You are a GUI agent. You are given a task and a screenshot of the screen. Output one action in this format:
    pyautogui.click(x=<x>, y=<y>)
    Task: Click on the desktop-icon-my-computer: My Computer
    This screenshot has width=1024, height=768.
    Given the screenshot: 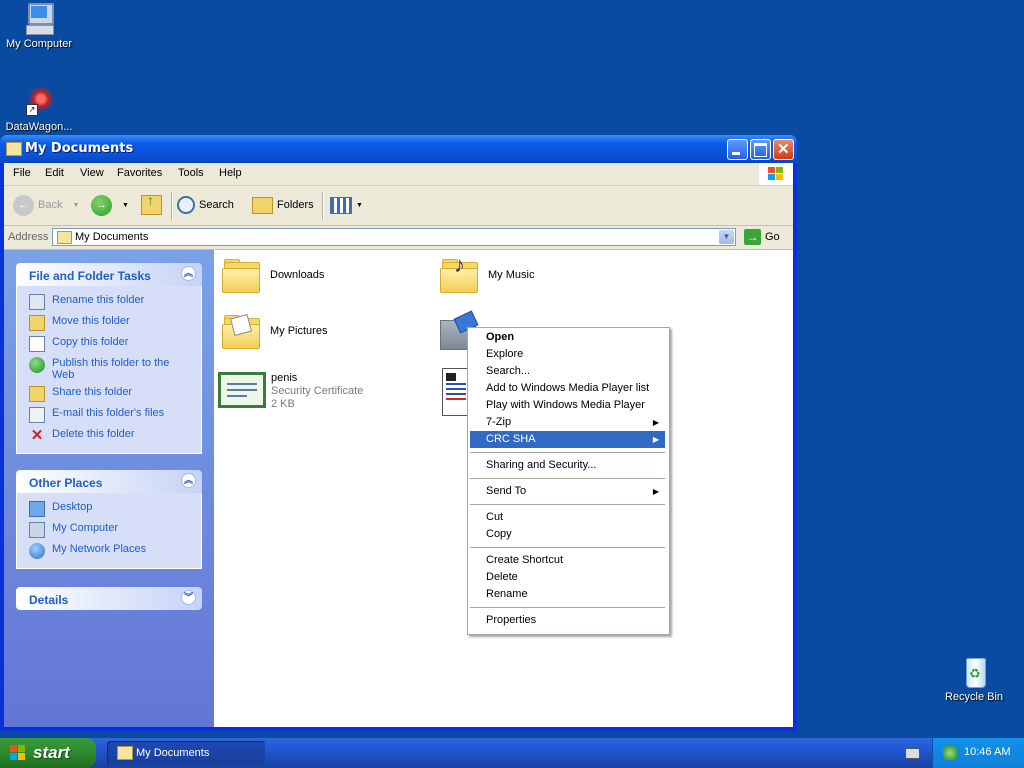 What is the action you would take?
    pyautogui.click(x=39, y=26)
    